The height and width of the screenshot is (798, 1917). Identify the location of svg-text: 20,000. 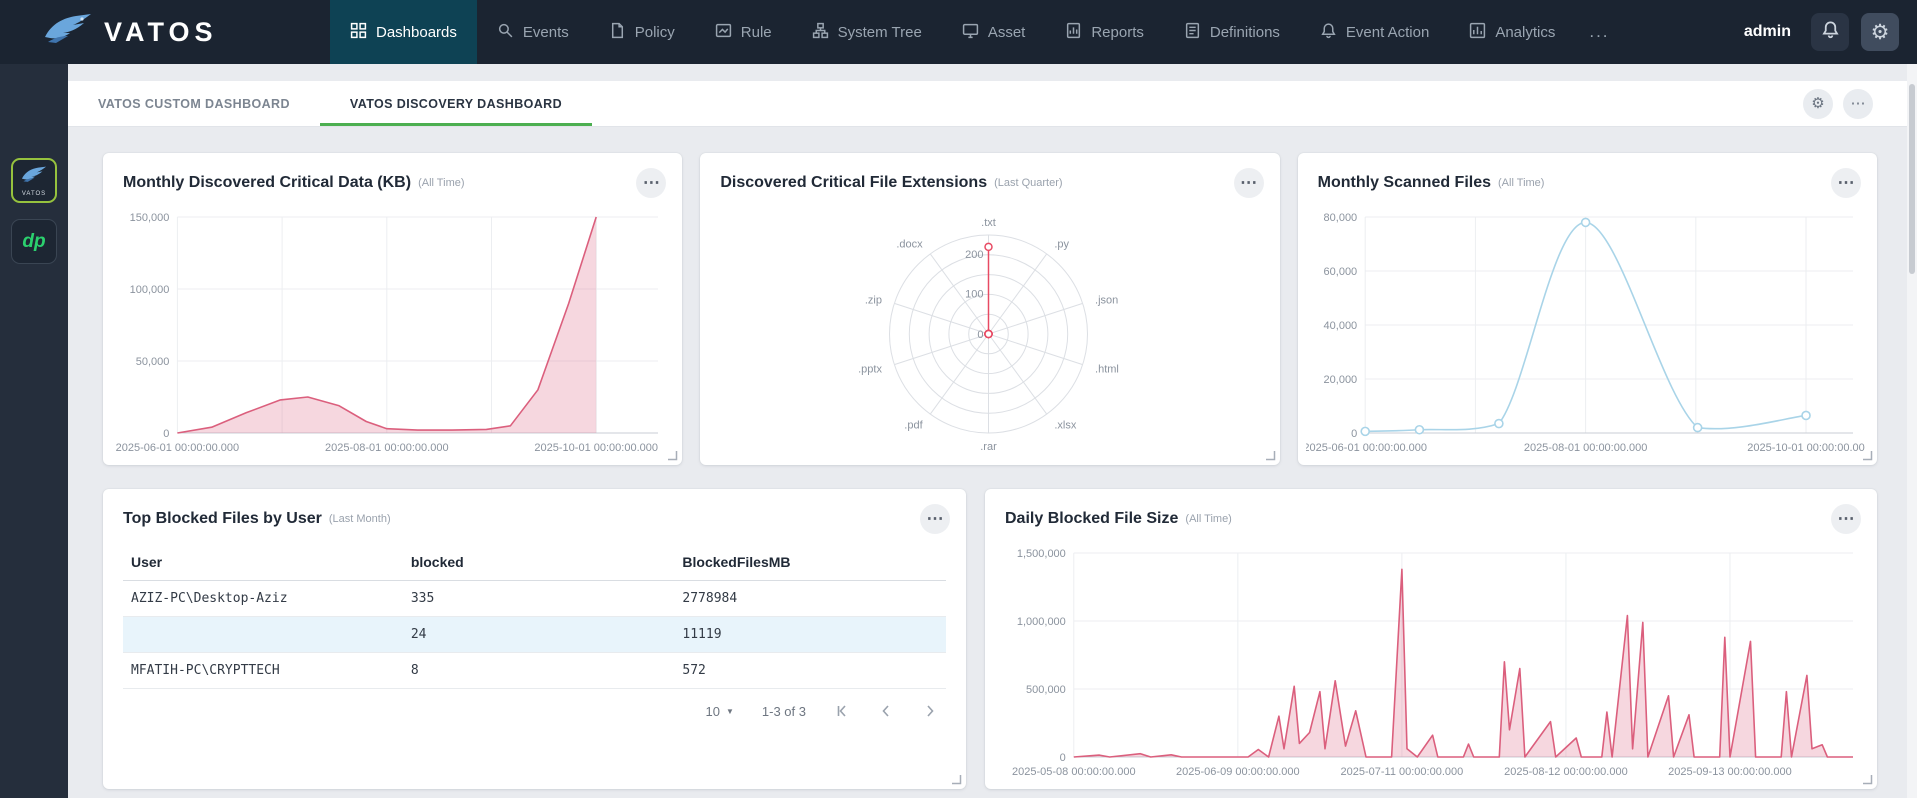
(1340, 380).